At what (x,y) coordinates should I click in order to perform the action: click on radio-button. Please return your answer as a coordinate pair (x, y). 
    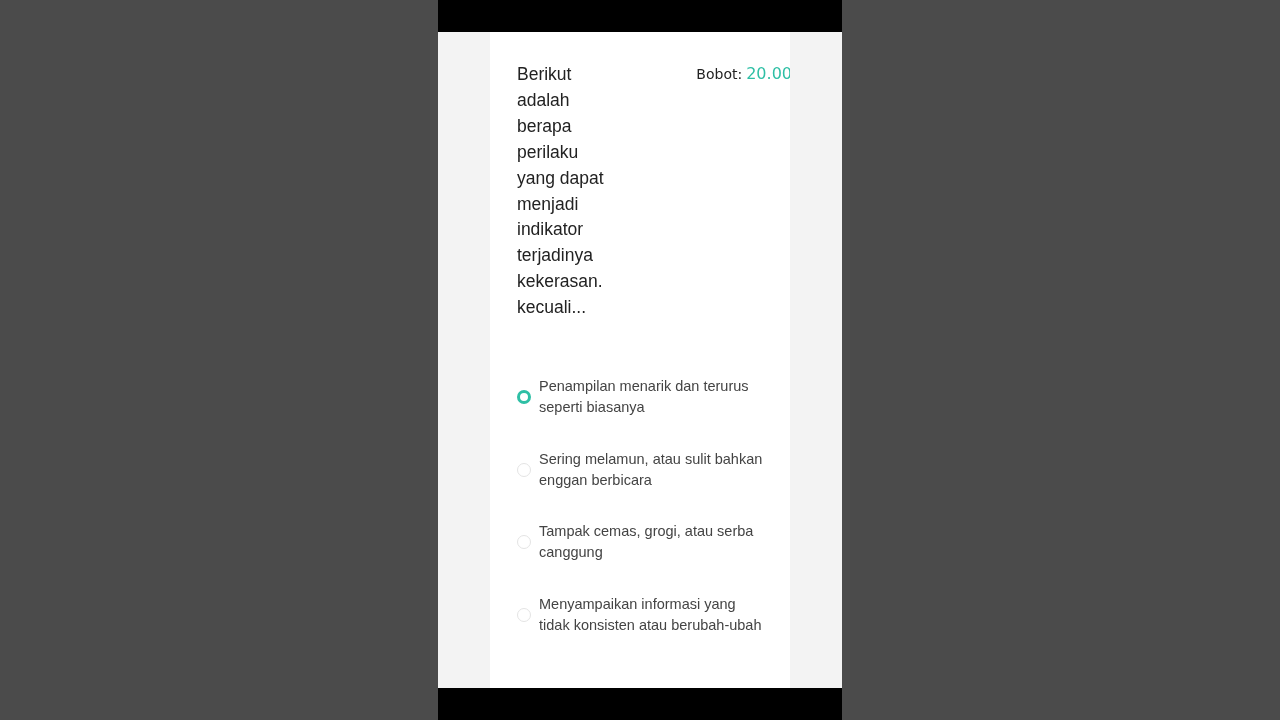
    Looking at the image, I should click on (524, 397).